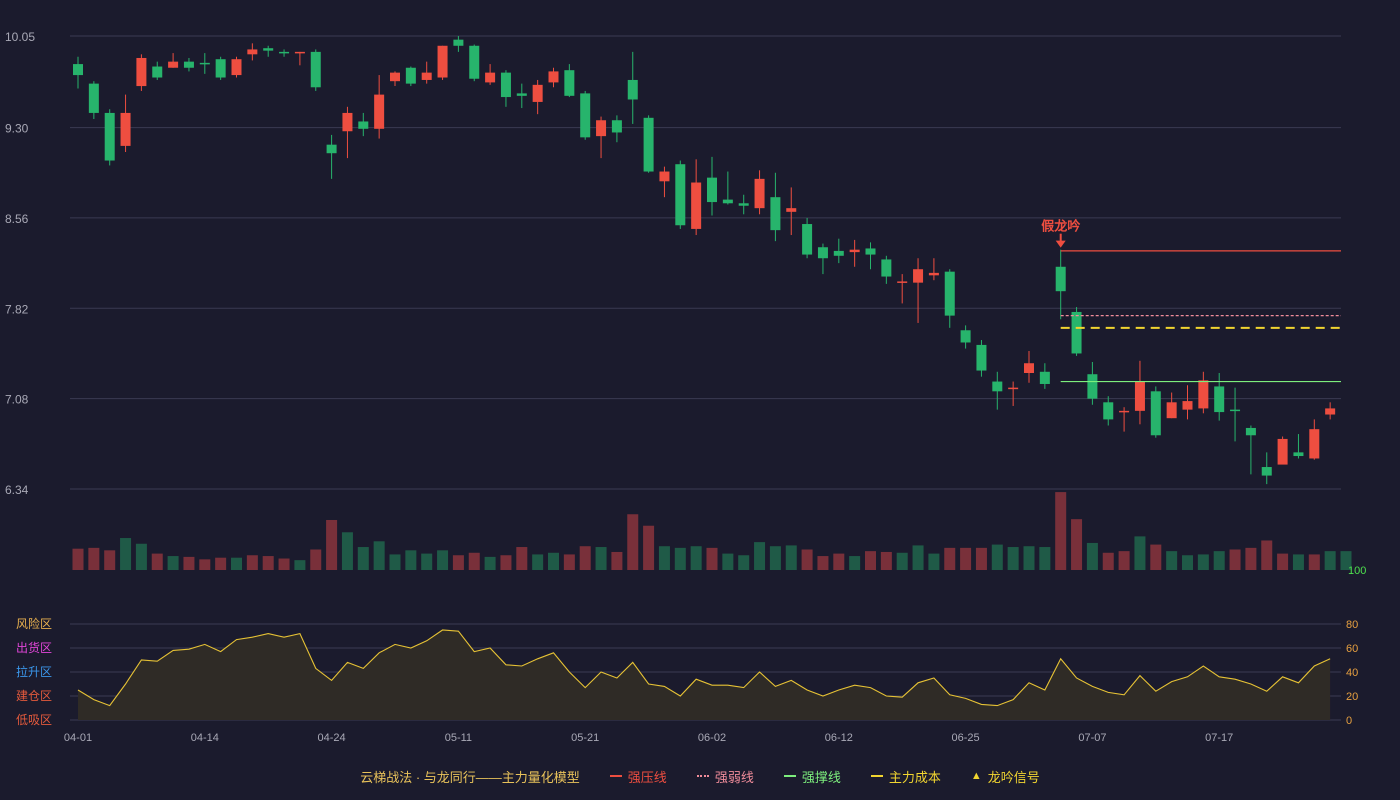  What do you see at coordinates (821, 777) in the screenshot?
I see `legend-label: 强撑线` at bounding box center [821, 777].